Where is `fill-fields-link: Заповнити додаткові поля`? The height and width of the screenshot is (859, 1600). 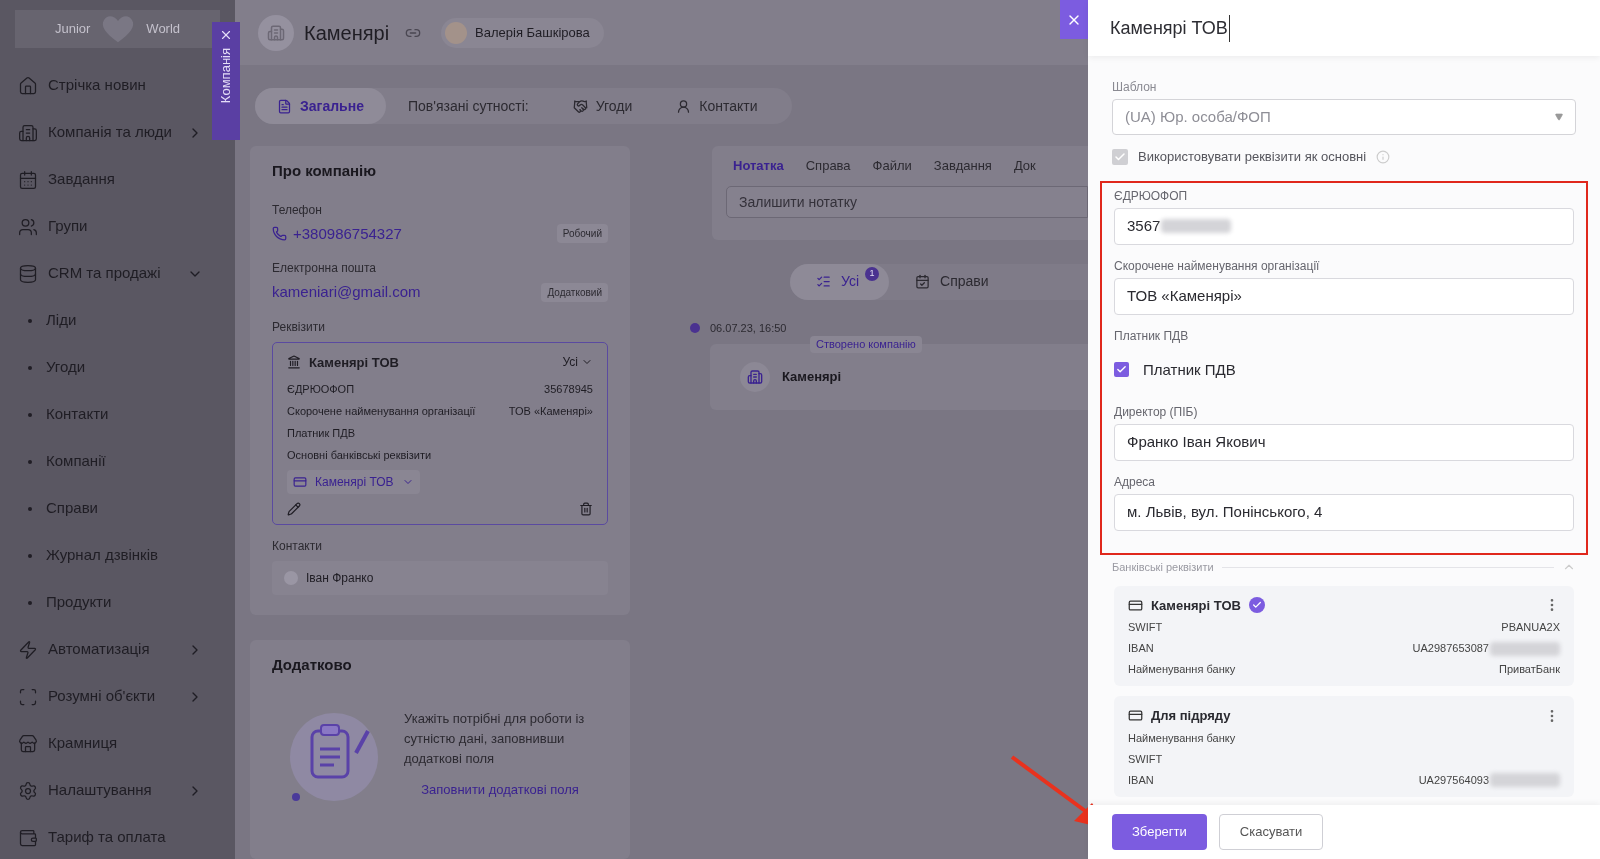
fill-fields-link: Заповнити додаткові поля is located at coordinates (500, 789).